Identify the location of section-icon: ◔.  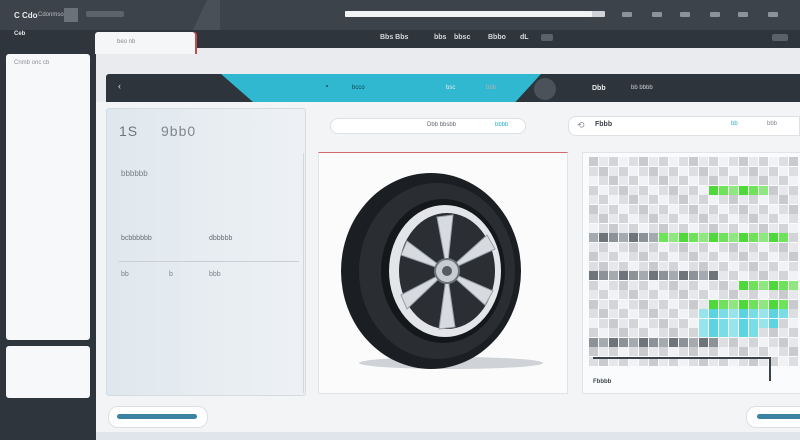
(326, 86).